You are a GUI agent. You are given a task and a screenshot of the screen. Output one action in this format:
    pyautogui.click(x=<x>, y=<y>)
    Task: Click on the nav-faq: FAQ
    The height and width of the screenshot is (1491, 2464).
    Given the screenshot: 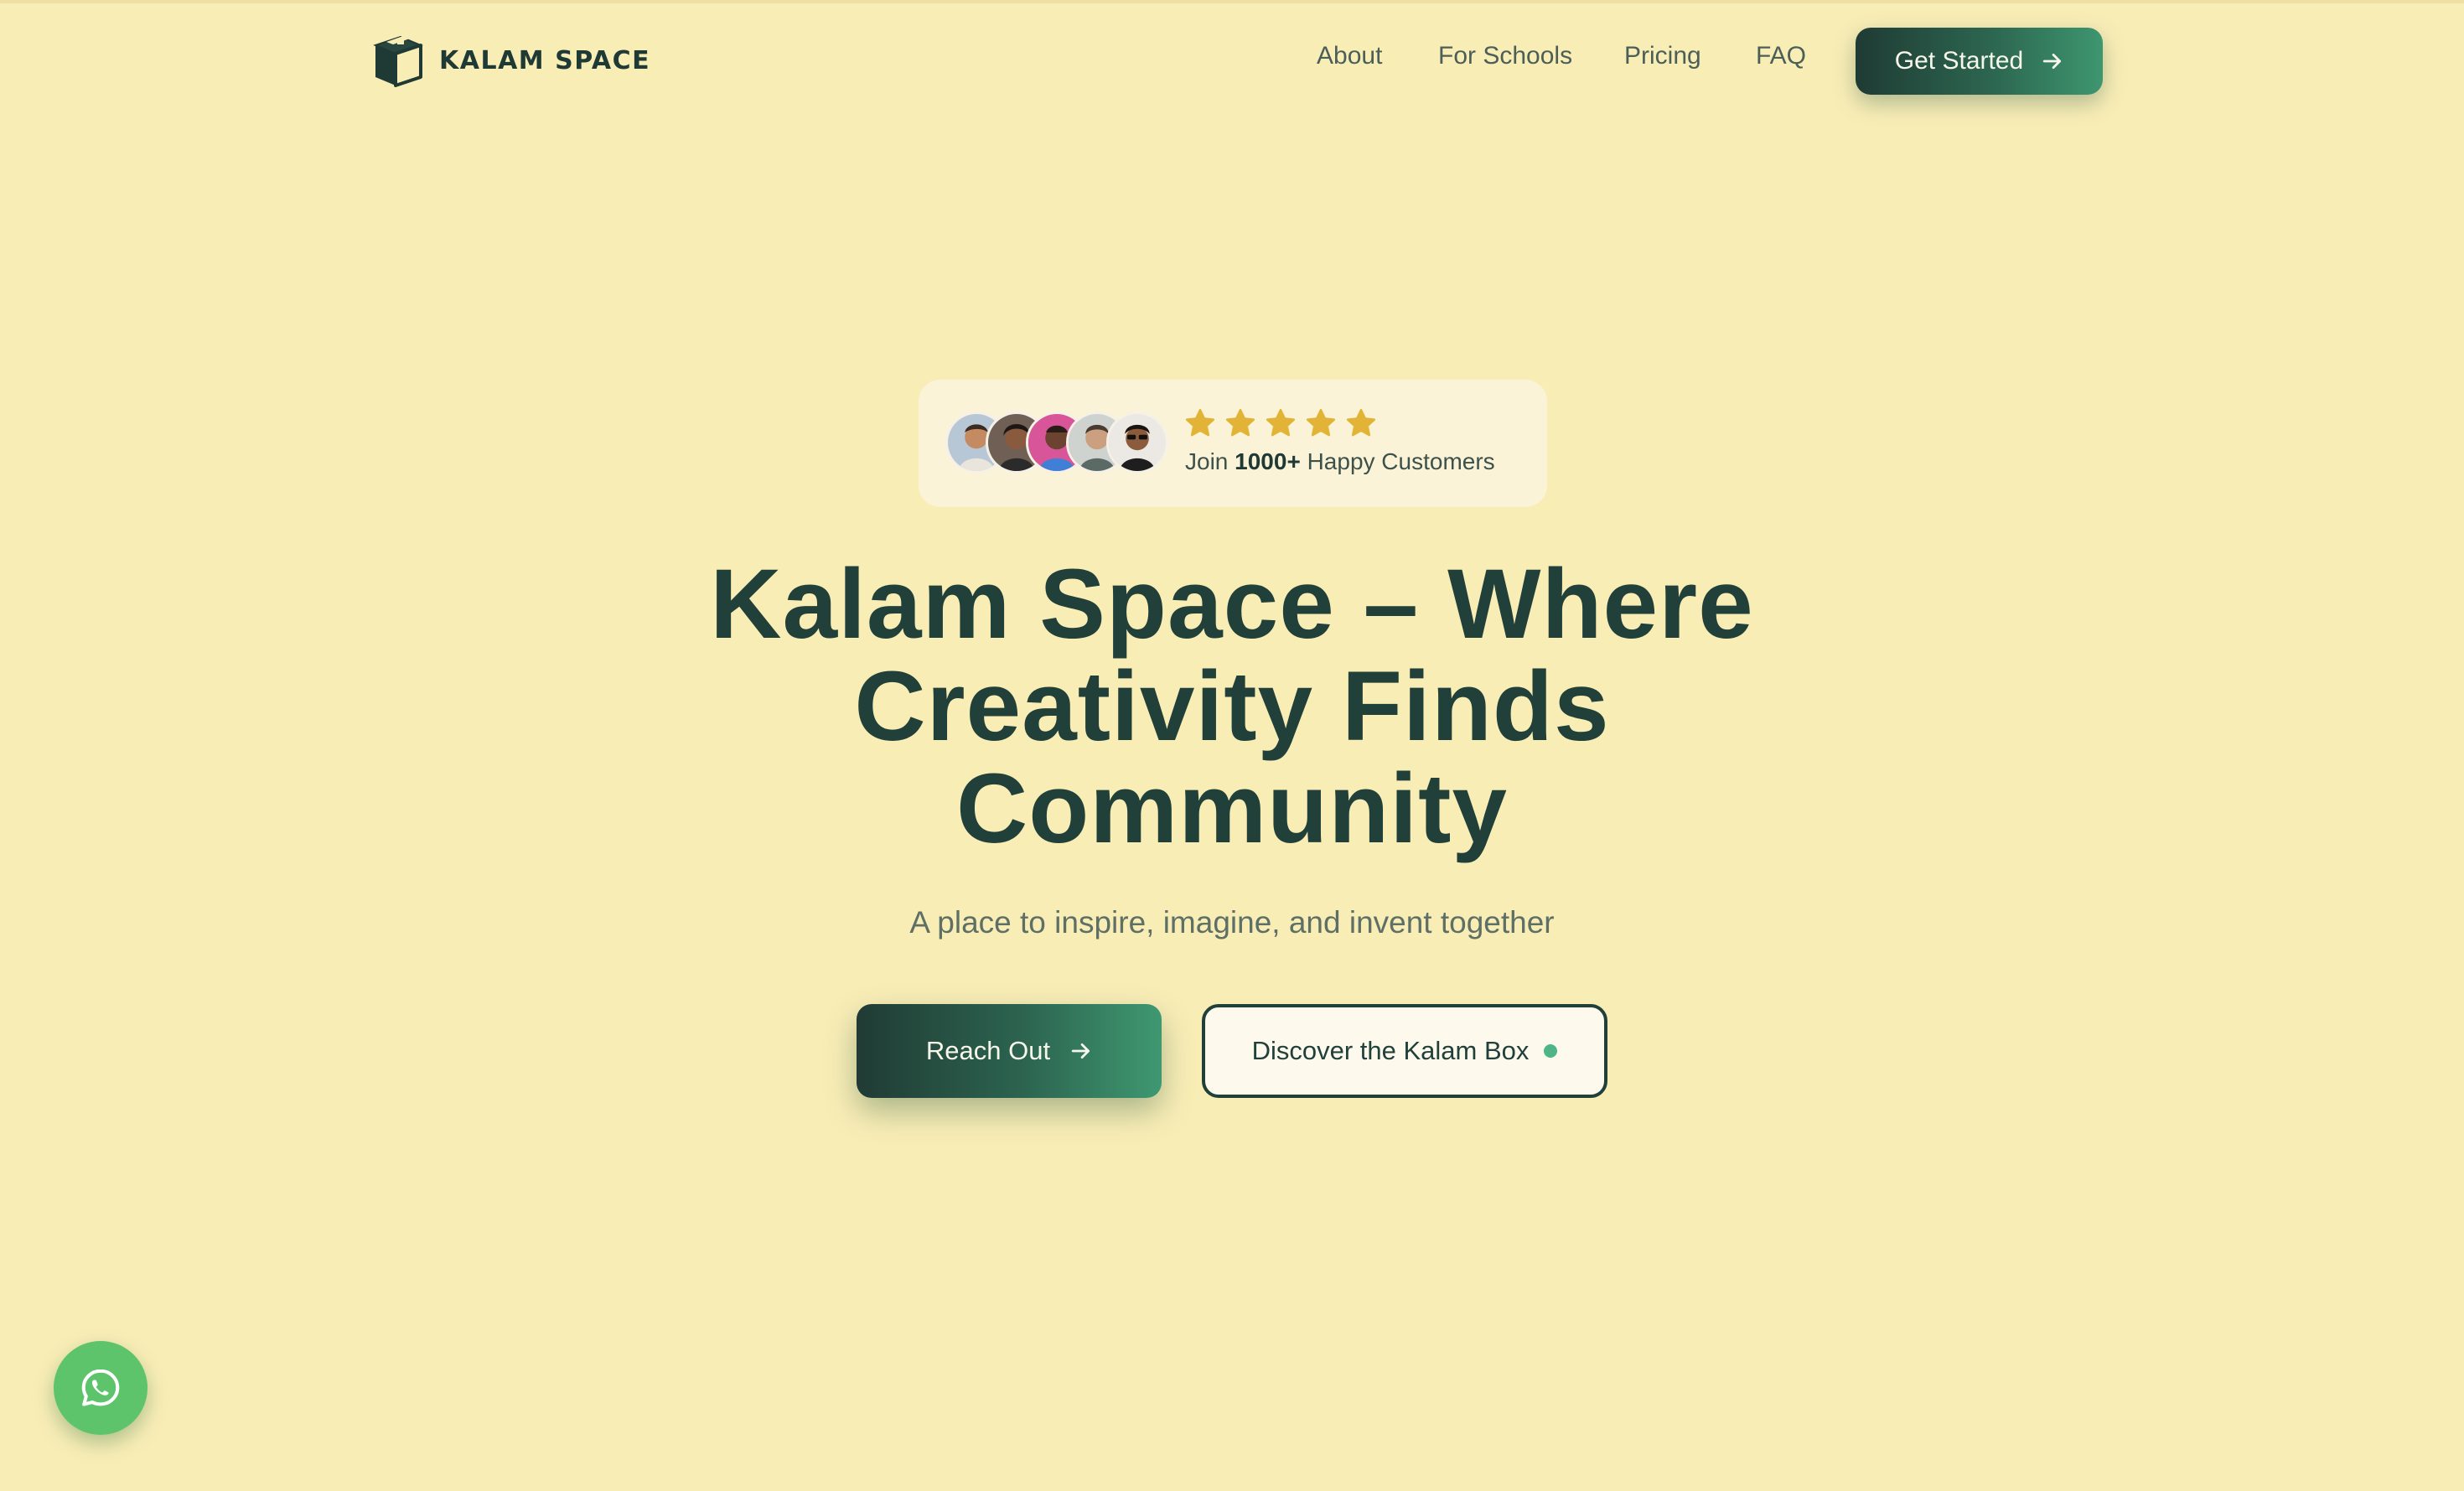 What is the action you would take?
    pyautogui.click(x=1781, y=61)
    